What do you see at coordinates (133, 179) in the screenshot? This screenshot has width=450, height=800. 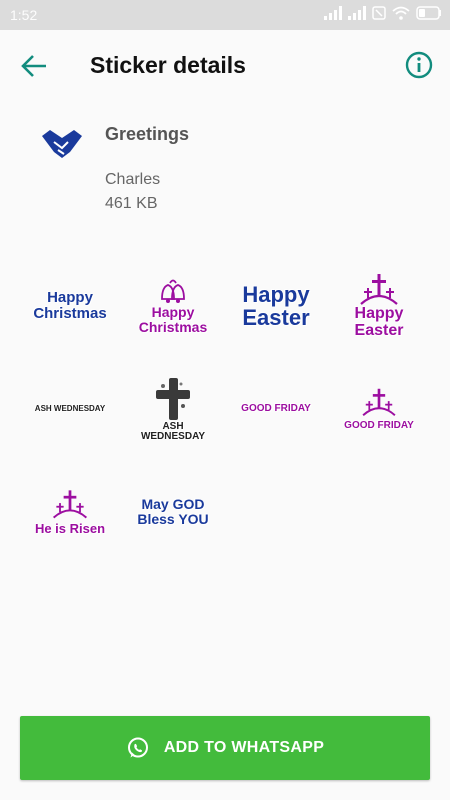 I see `pack-author: Charles` at bounding box center [133, 179].